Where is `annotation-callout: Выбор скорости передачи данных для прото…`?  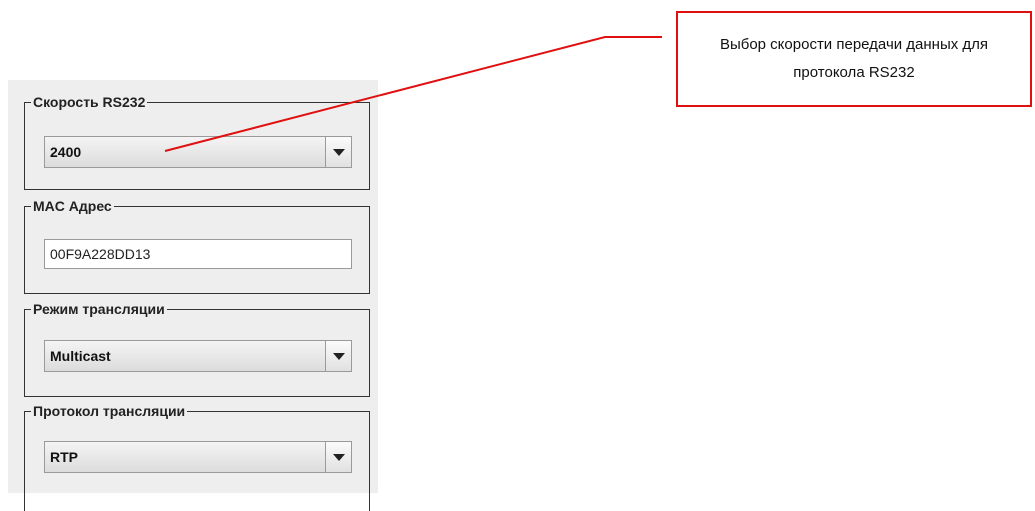 annotation-callout: Выбор скорости передачи данных для прото… is located at coordinates (854, 59).